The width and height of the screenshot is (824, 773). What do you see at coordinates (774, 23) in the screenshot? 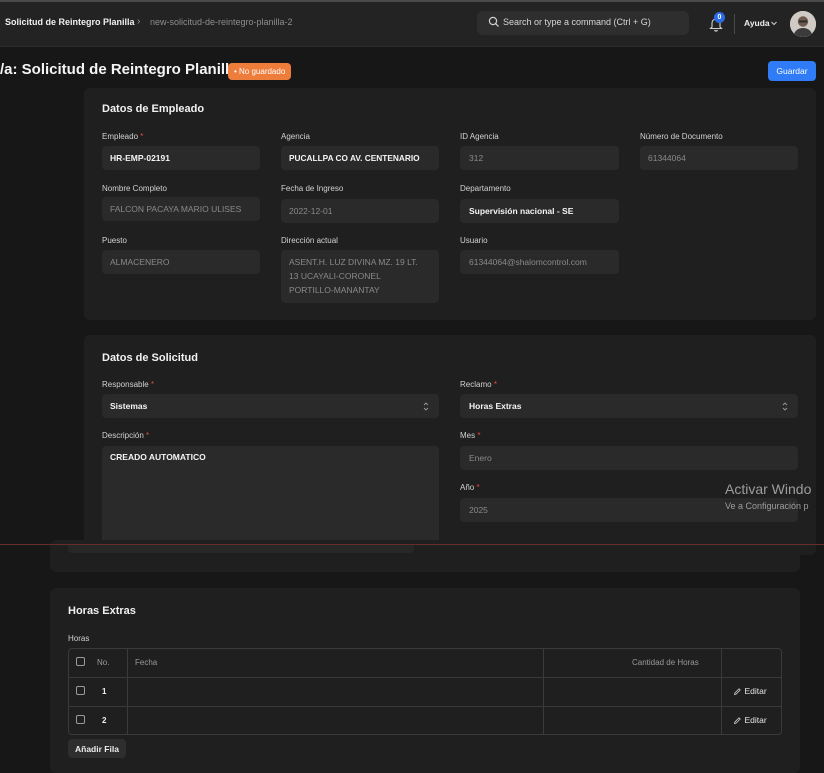
I see `chevron-down-icon` at bounding box center [774, 23].